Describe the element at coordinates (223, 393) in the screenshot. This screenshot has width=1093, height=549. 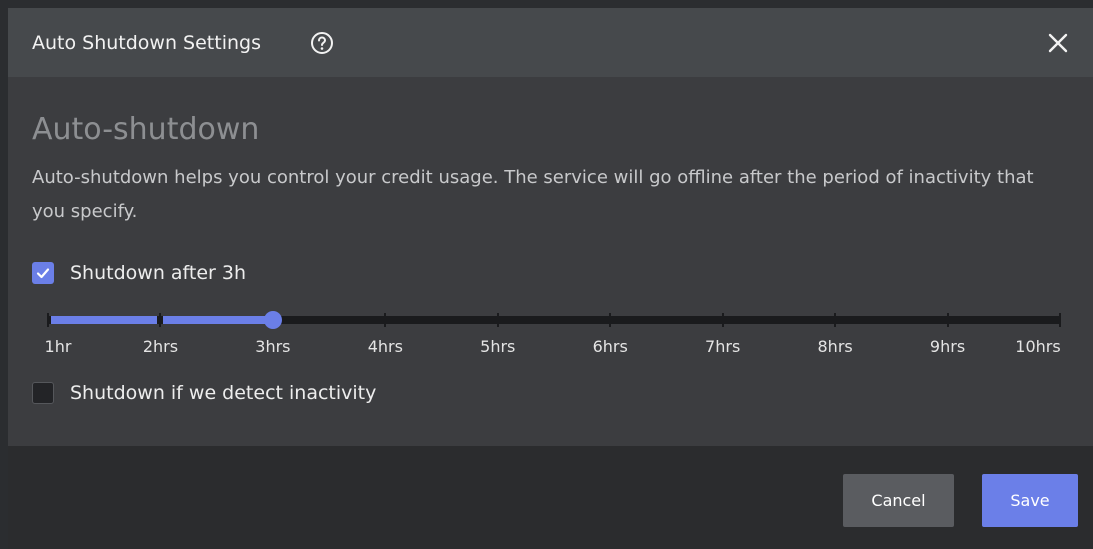
I see `shutdown-inactivity-label: Shutdown if we detect inactivity` at that location.